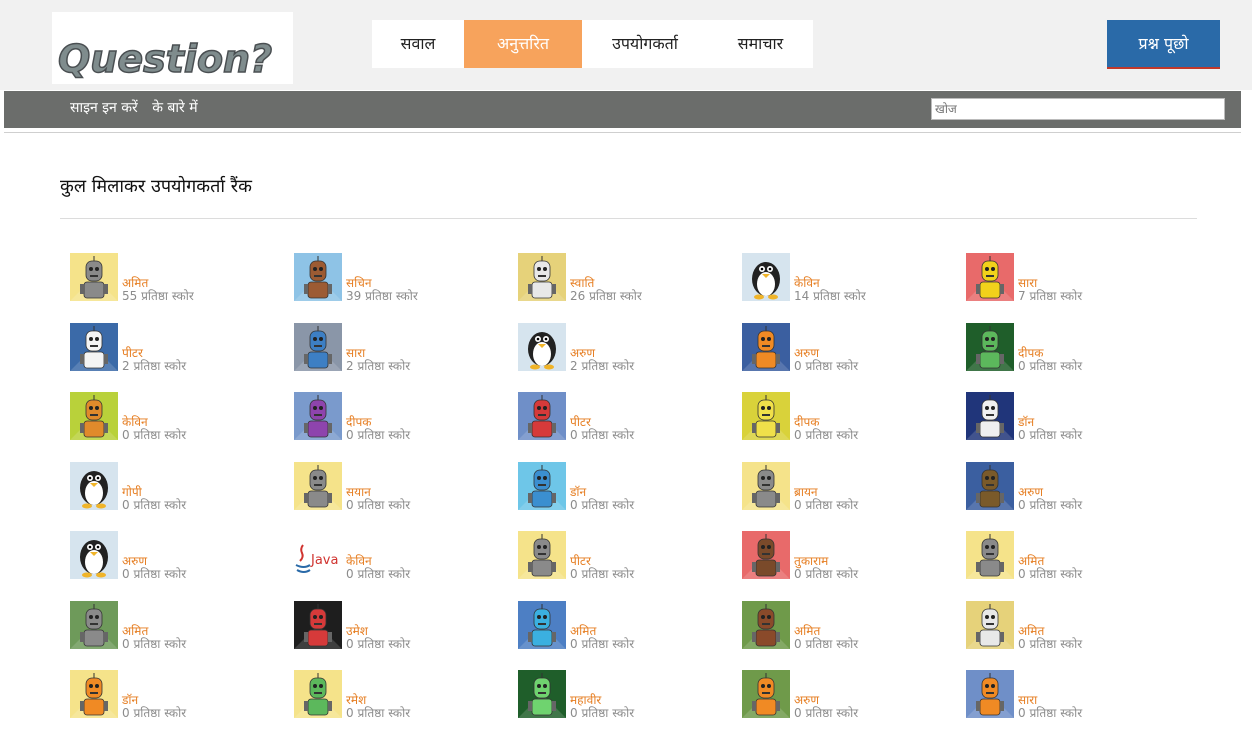  What do you see at coordinates (1163, 44) in the screenshot?
I see `ask-question-button: प्रश्न पूछो` at bounding box center [1163, 44].